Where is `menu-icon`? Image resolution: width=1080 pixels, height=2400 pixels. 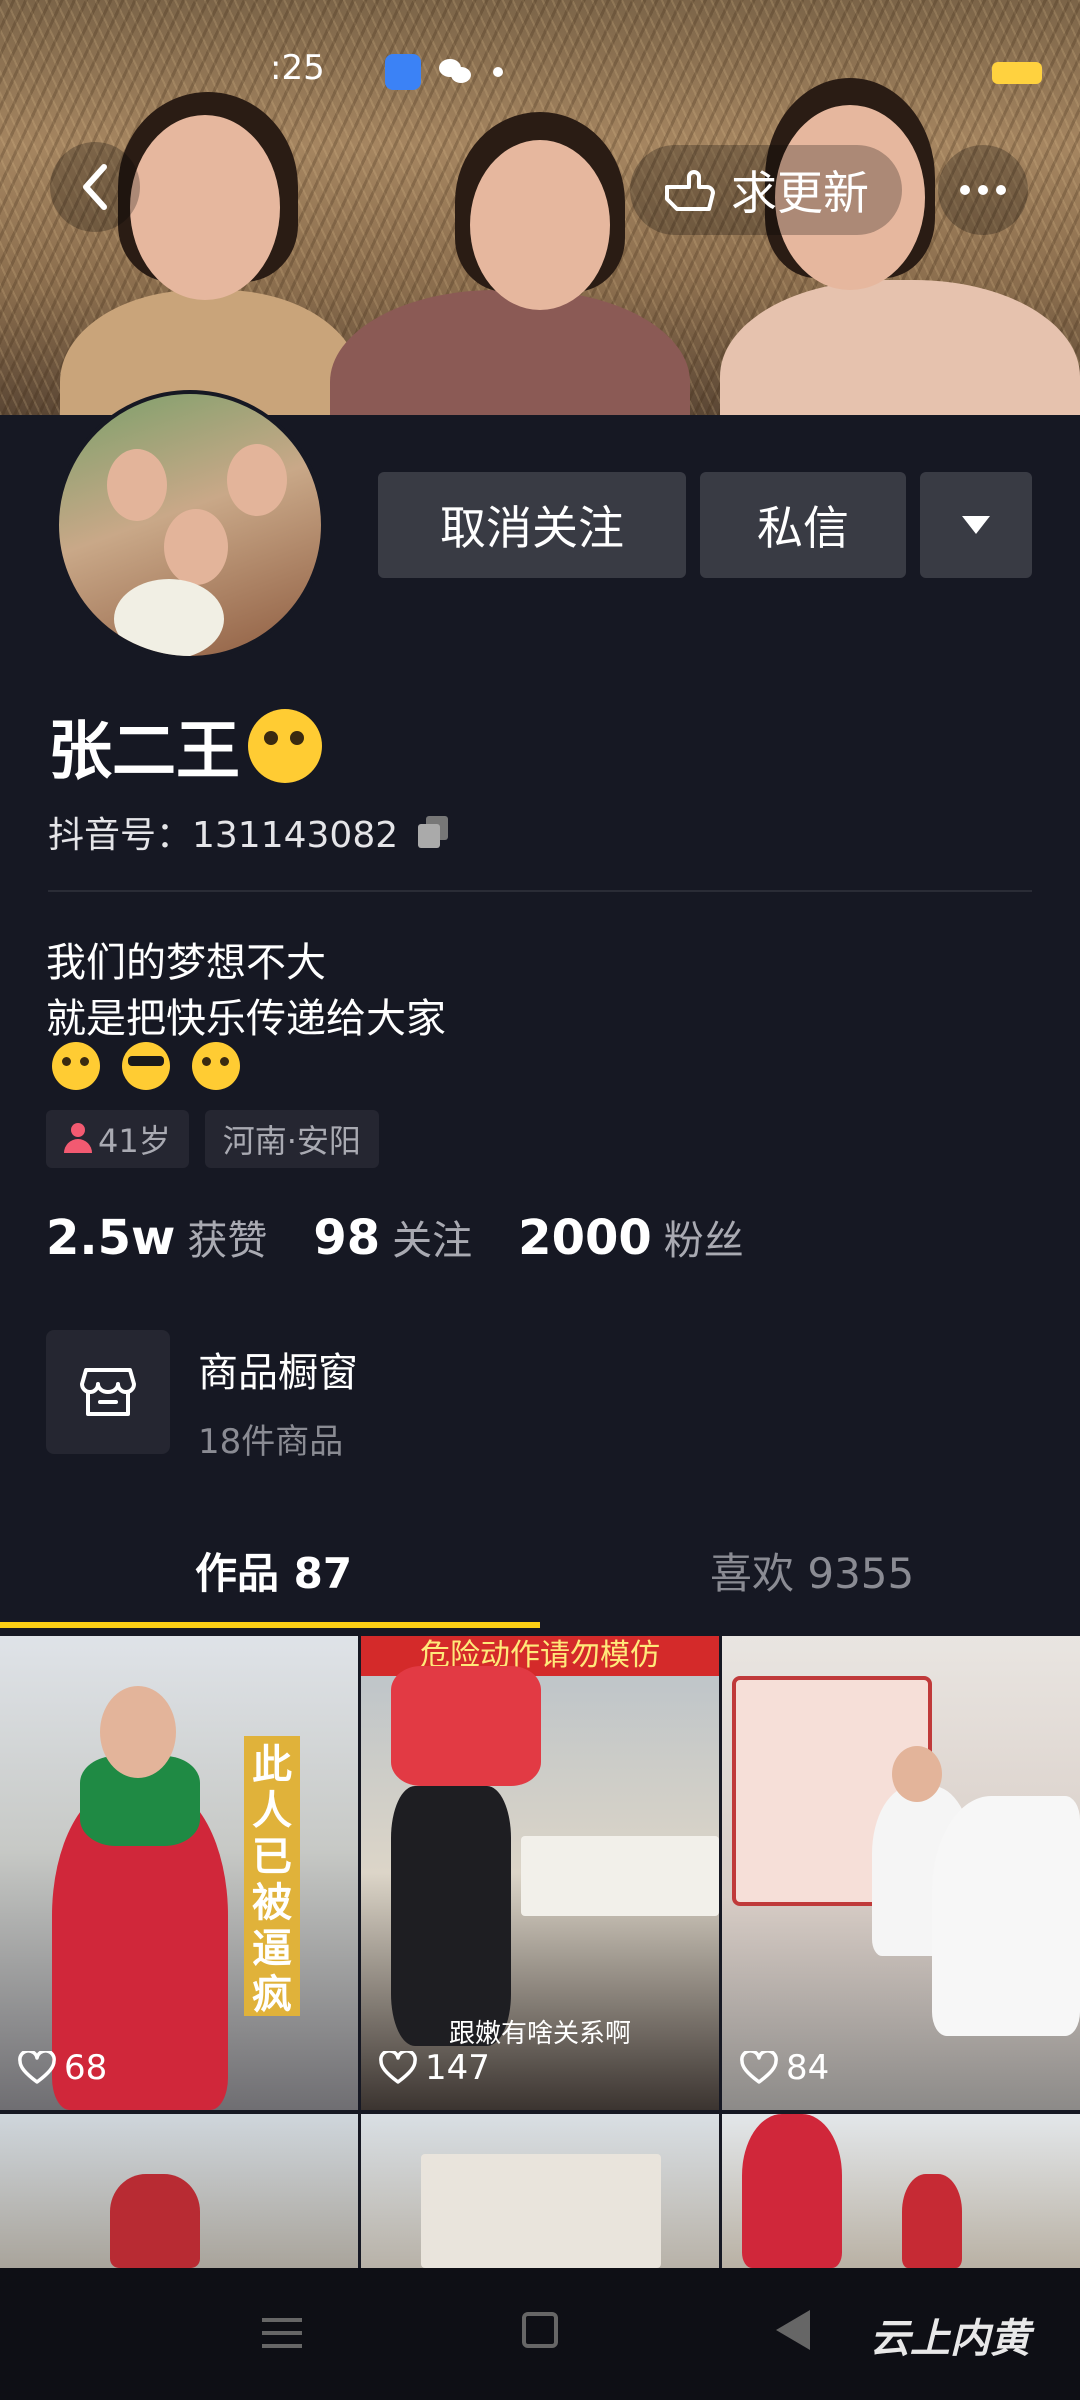 menu-icon is located at coordinates (282, 2333).